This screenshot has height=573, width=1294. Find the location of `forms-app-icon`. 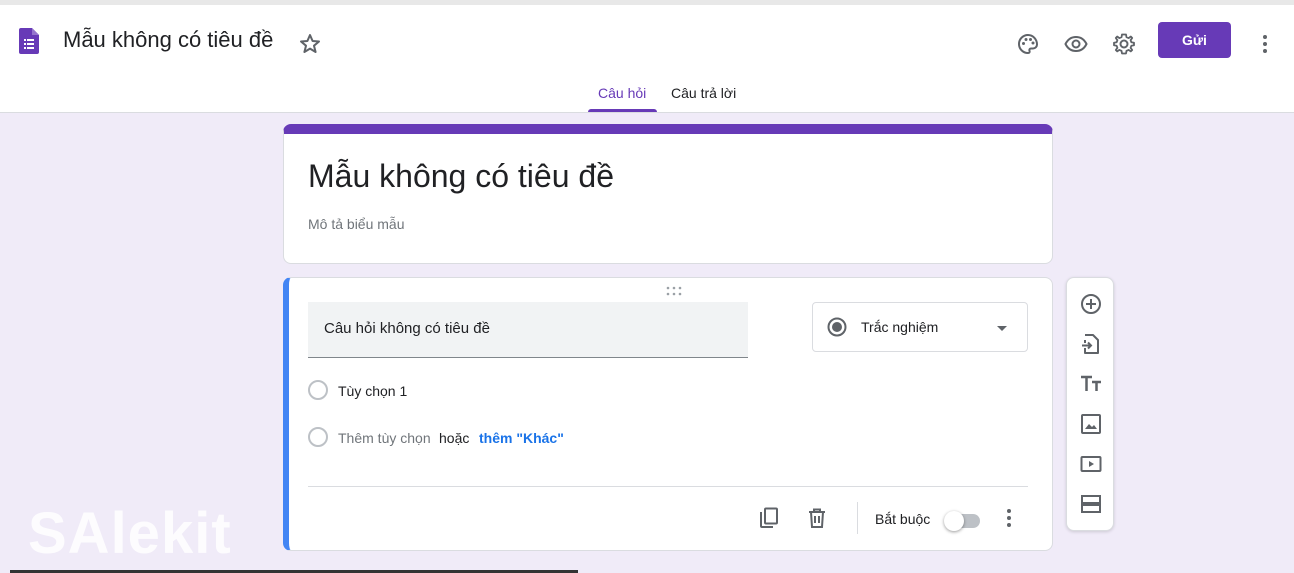

forms-app-icon is located at coordinates (29, 41).